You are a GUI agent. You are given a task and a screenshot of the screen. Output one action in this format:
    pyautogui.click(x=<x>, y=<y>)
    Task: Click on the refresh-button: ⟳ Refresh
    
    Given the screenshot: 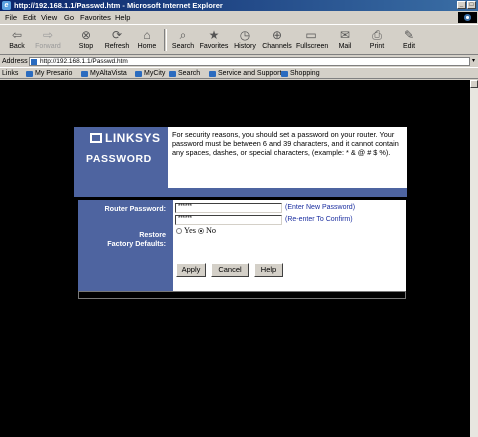 What is the action you would take?
    pyautogui.click(x=117, y=41)
    